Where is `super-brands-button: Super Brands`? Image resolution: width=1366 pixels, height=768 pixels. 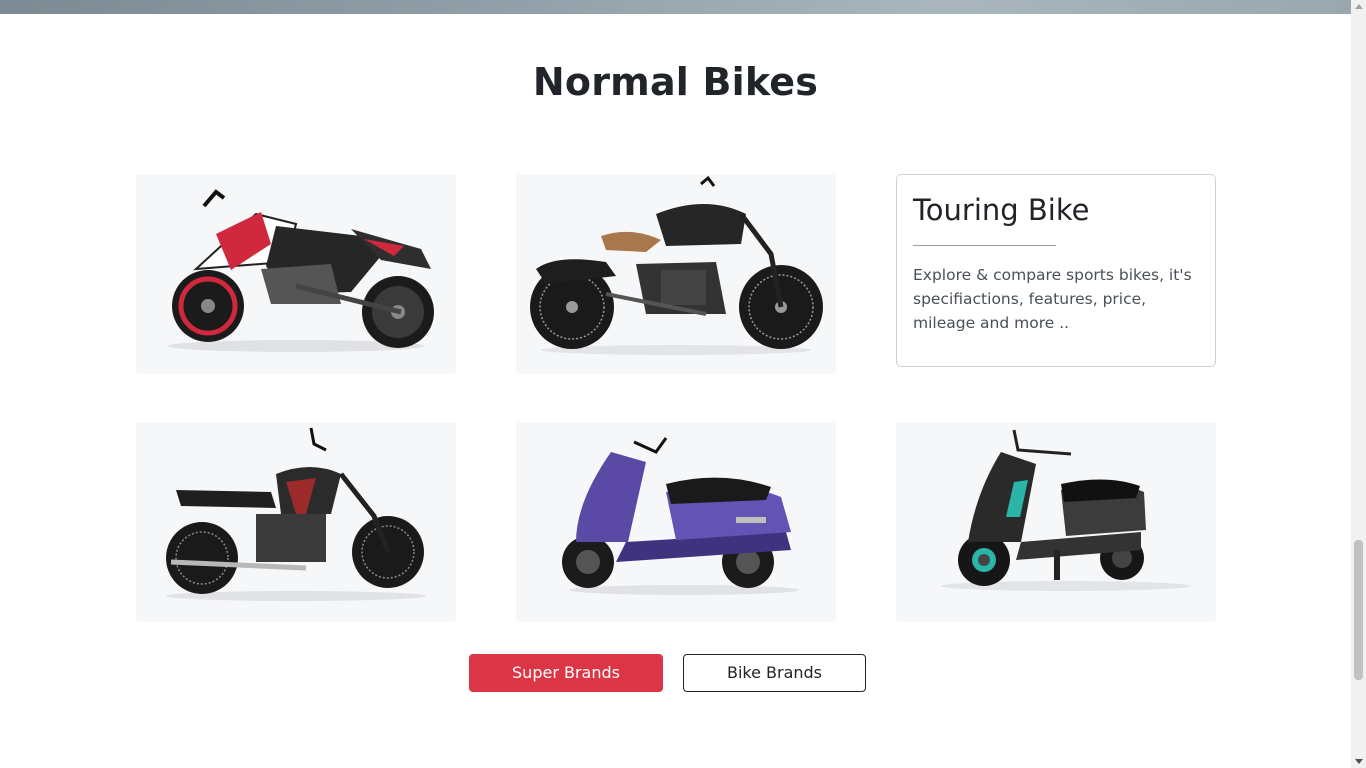
super-brands-button: Super Brands is located at coordinates (566, 673).